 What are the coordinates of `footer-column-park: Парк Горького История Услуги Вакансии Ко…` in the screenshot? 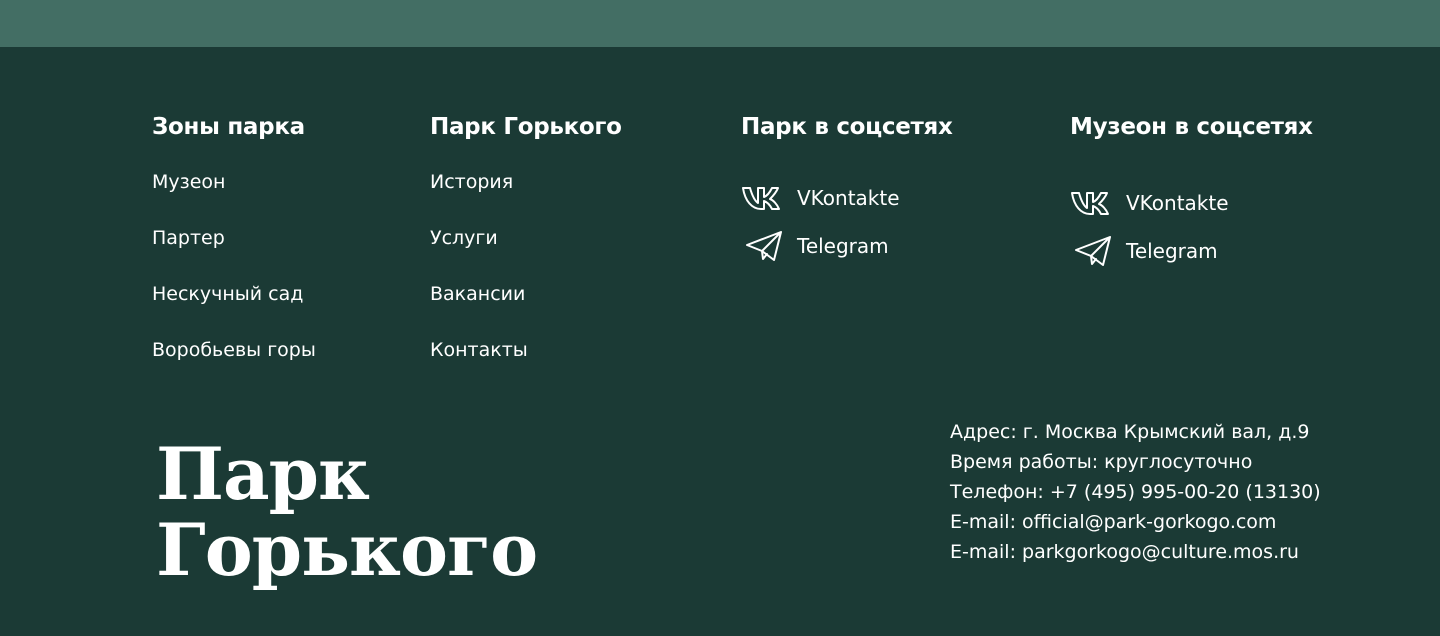 It's located at (526, 253).